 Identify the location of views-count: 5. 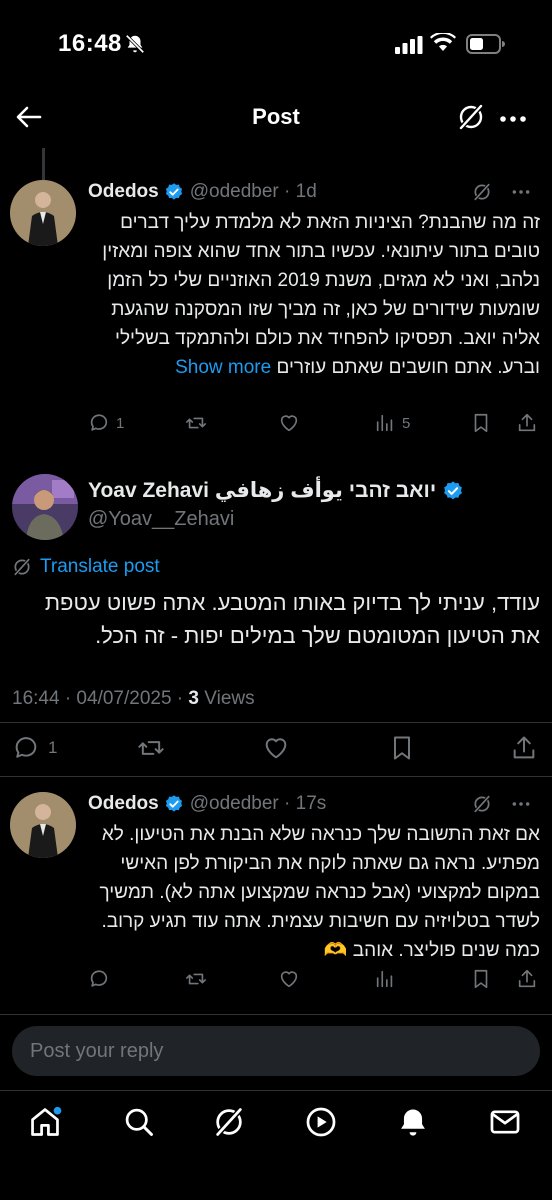
(406, 423).